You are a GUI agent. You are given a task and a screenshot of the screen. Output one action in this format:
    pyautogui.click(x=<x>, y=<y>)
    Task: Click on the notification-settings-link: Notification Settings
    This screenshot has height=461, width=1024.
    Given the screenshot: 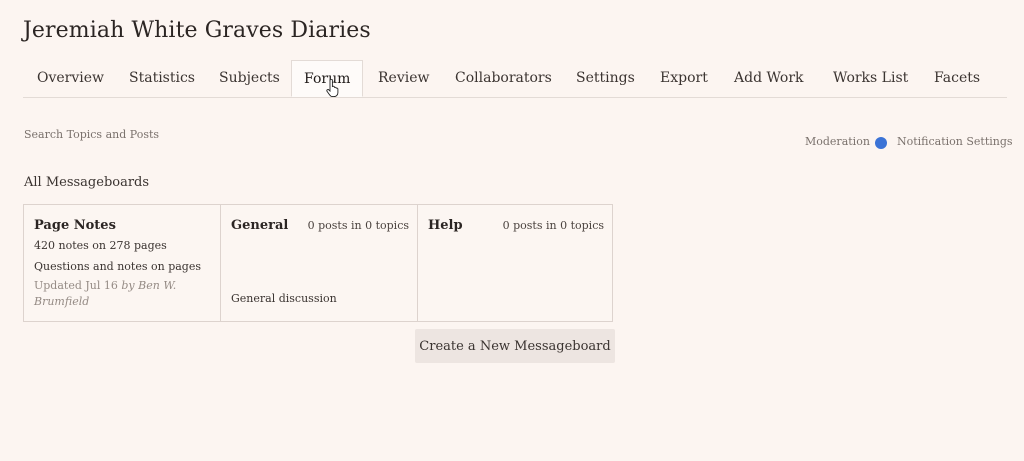 What is the action you would take?
    pyautogui.click(x=955, y=141)
    